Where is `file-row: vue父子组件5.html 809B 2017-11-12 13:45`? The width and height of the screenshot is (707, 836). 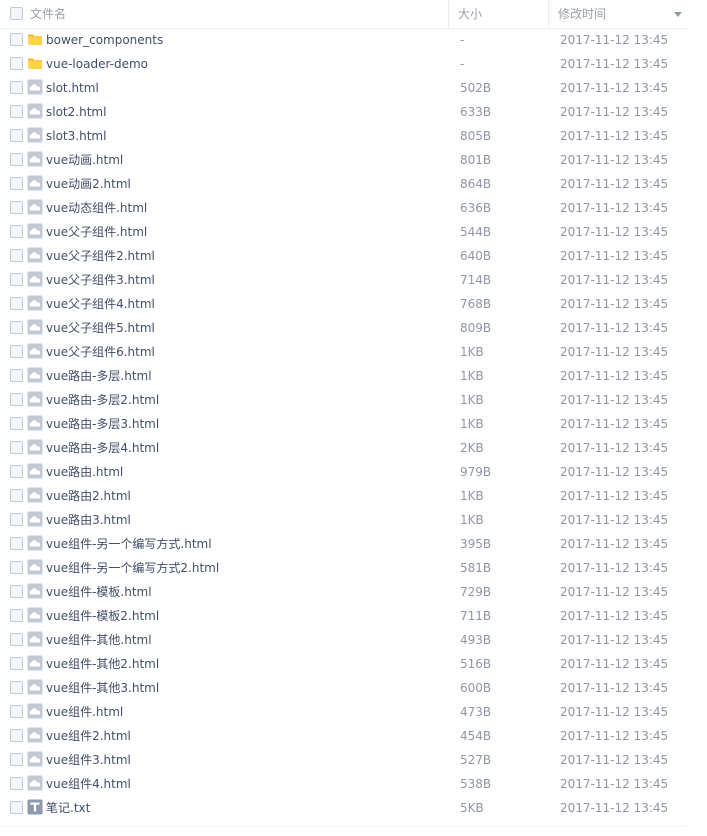 file-row: vue父子组件5.html 809B 2017-11-12 13:45 is located at coordinates (343, 328).